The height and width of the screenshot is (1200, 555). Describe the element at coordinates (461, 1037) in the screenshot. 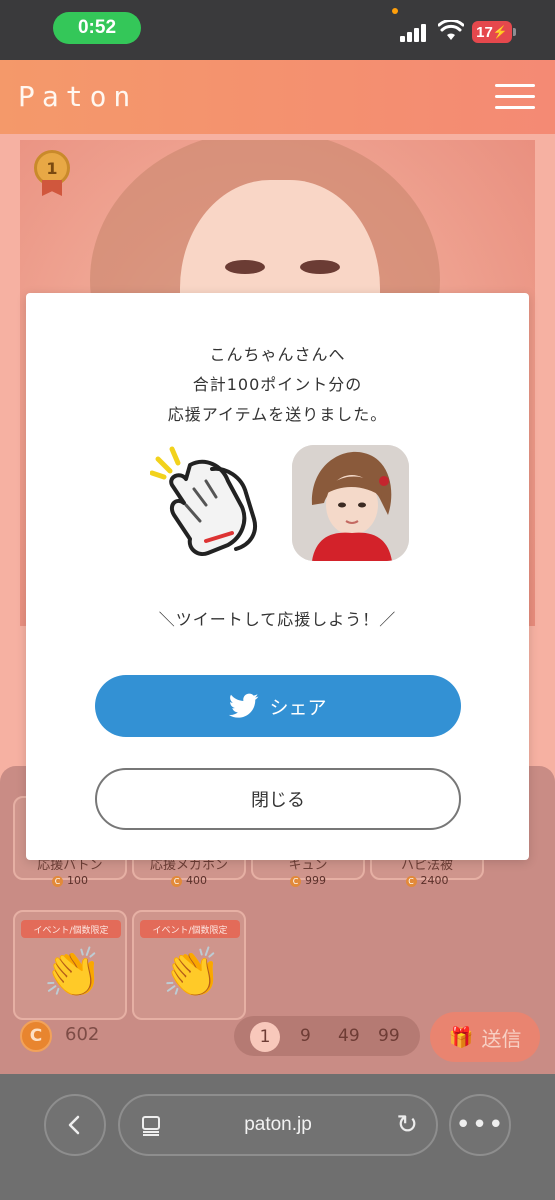

I see `gift-icon: 🎁` at that location.